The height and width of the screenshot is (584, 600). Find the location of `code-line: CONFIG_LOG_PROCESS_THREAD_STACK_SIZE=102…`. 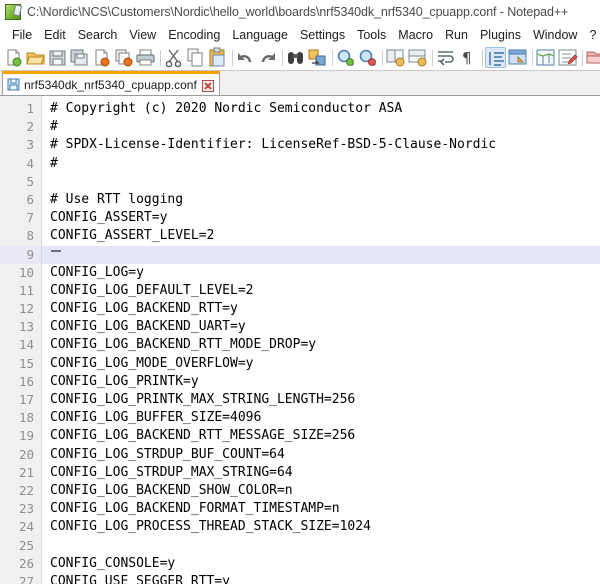

code-line: CONFIG_LOG_PROCESS_THREAD_STACK_SIZE=102… is located at coordinates (210, 527).